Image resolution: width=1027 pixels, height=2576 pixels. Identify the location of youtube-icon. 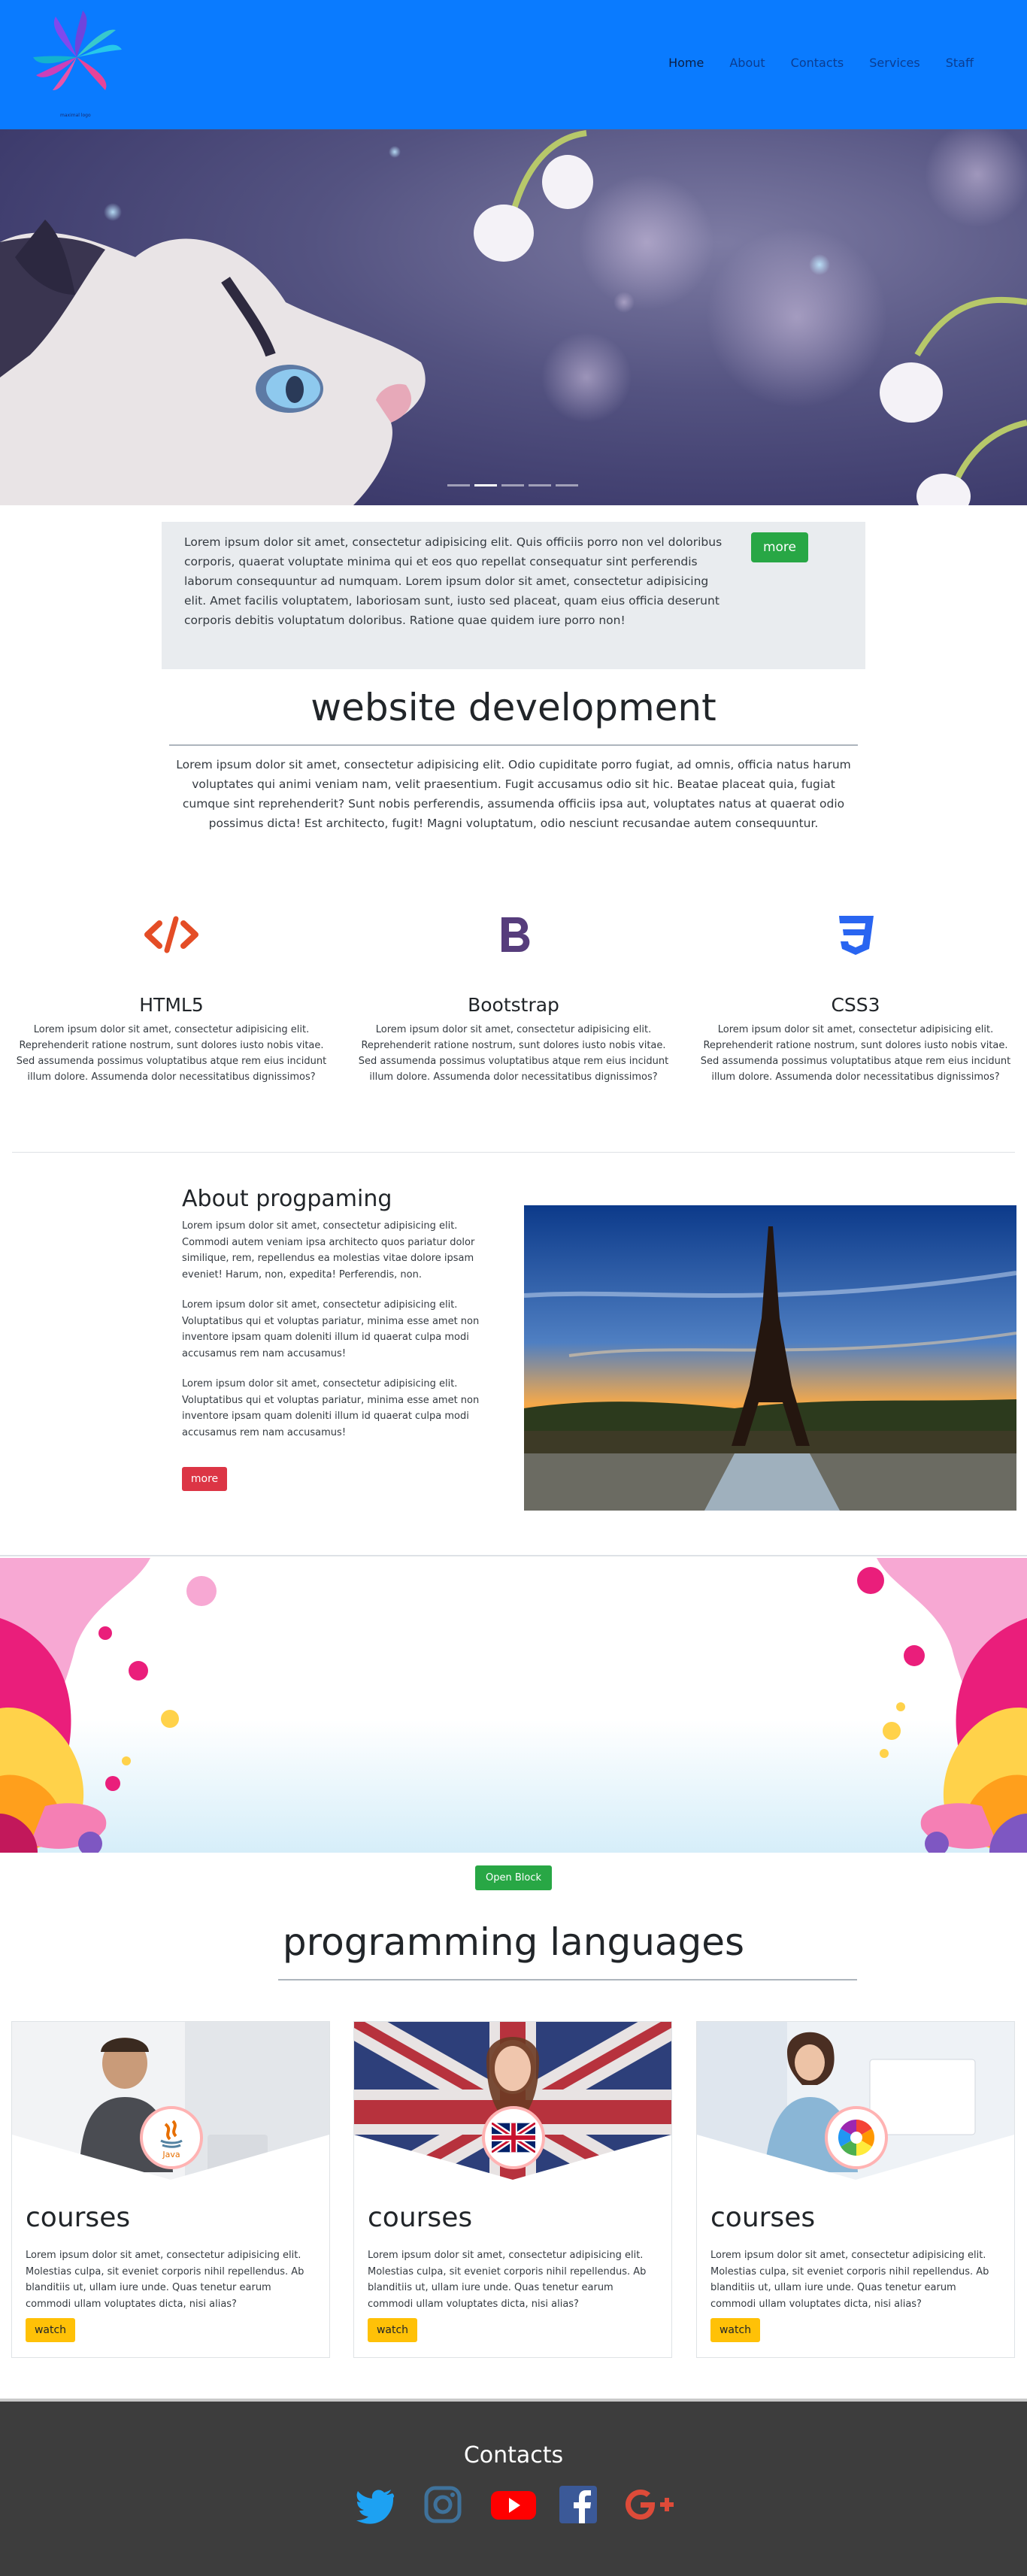
(513, 2504).